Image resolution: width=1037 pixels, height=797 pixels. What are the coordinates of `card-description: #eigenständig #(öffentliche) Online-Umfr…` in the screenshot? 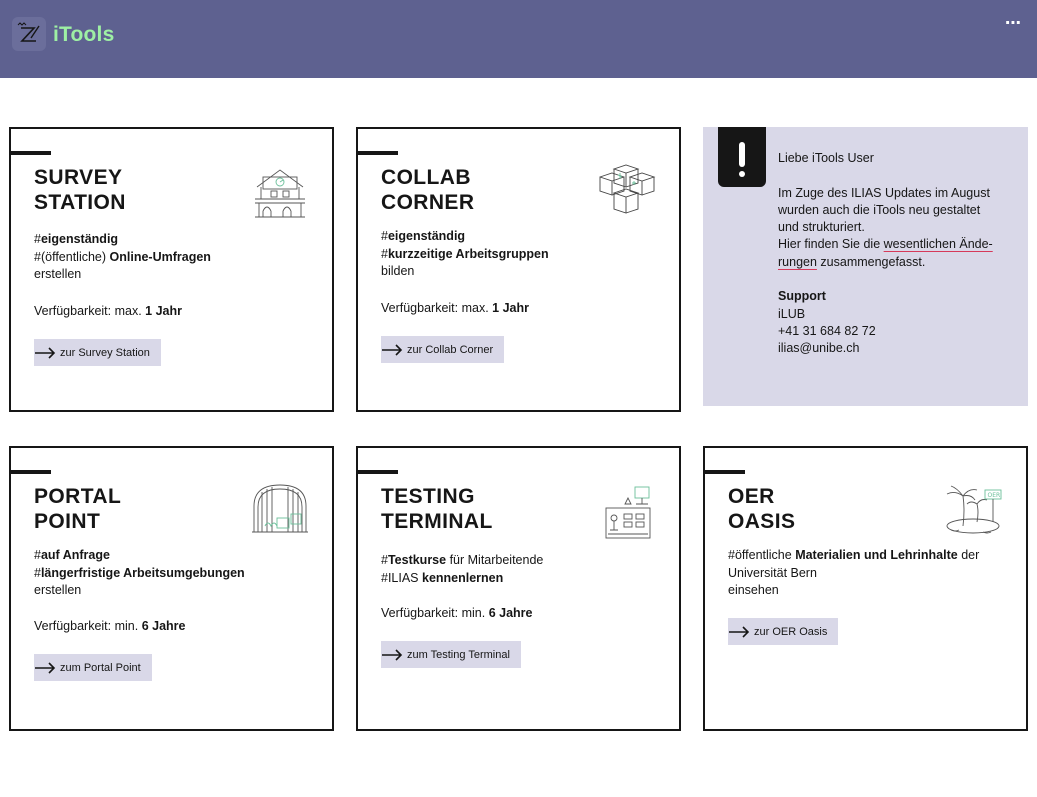 It's located at (122, 256).